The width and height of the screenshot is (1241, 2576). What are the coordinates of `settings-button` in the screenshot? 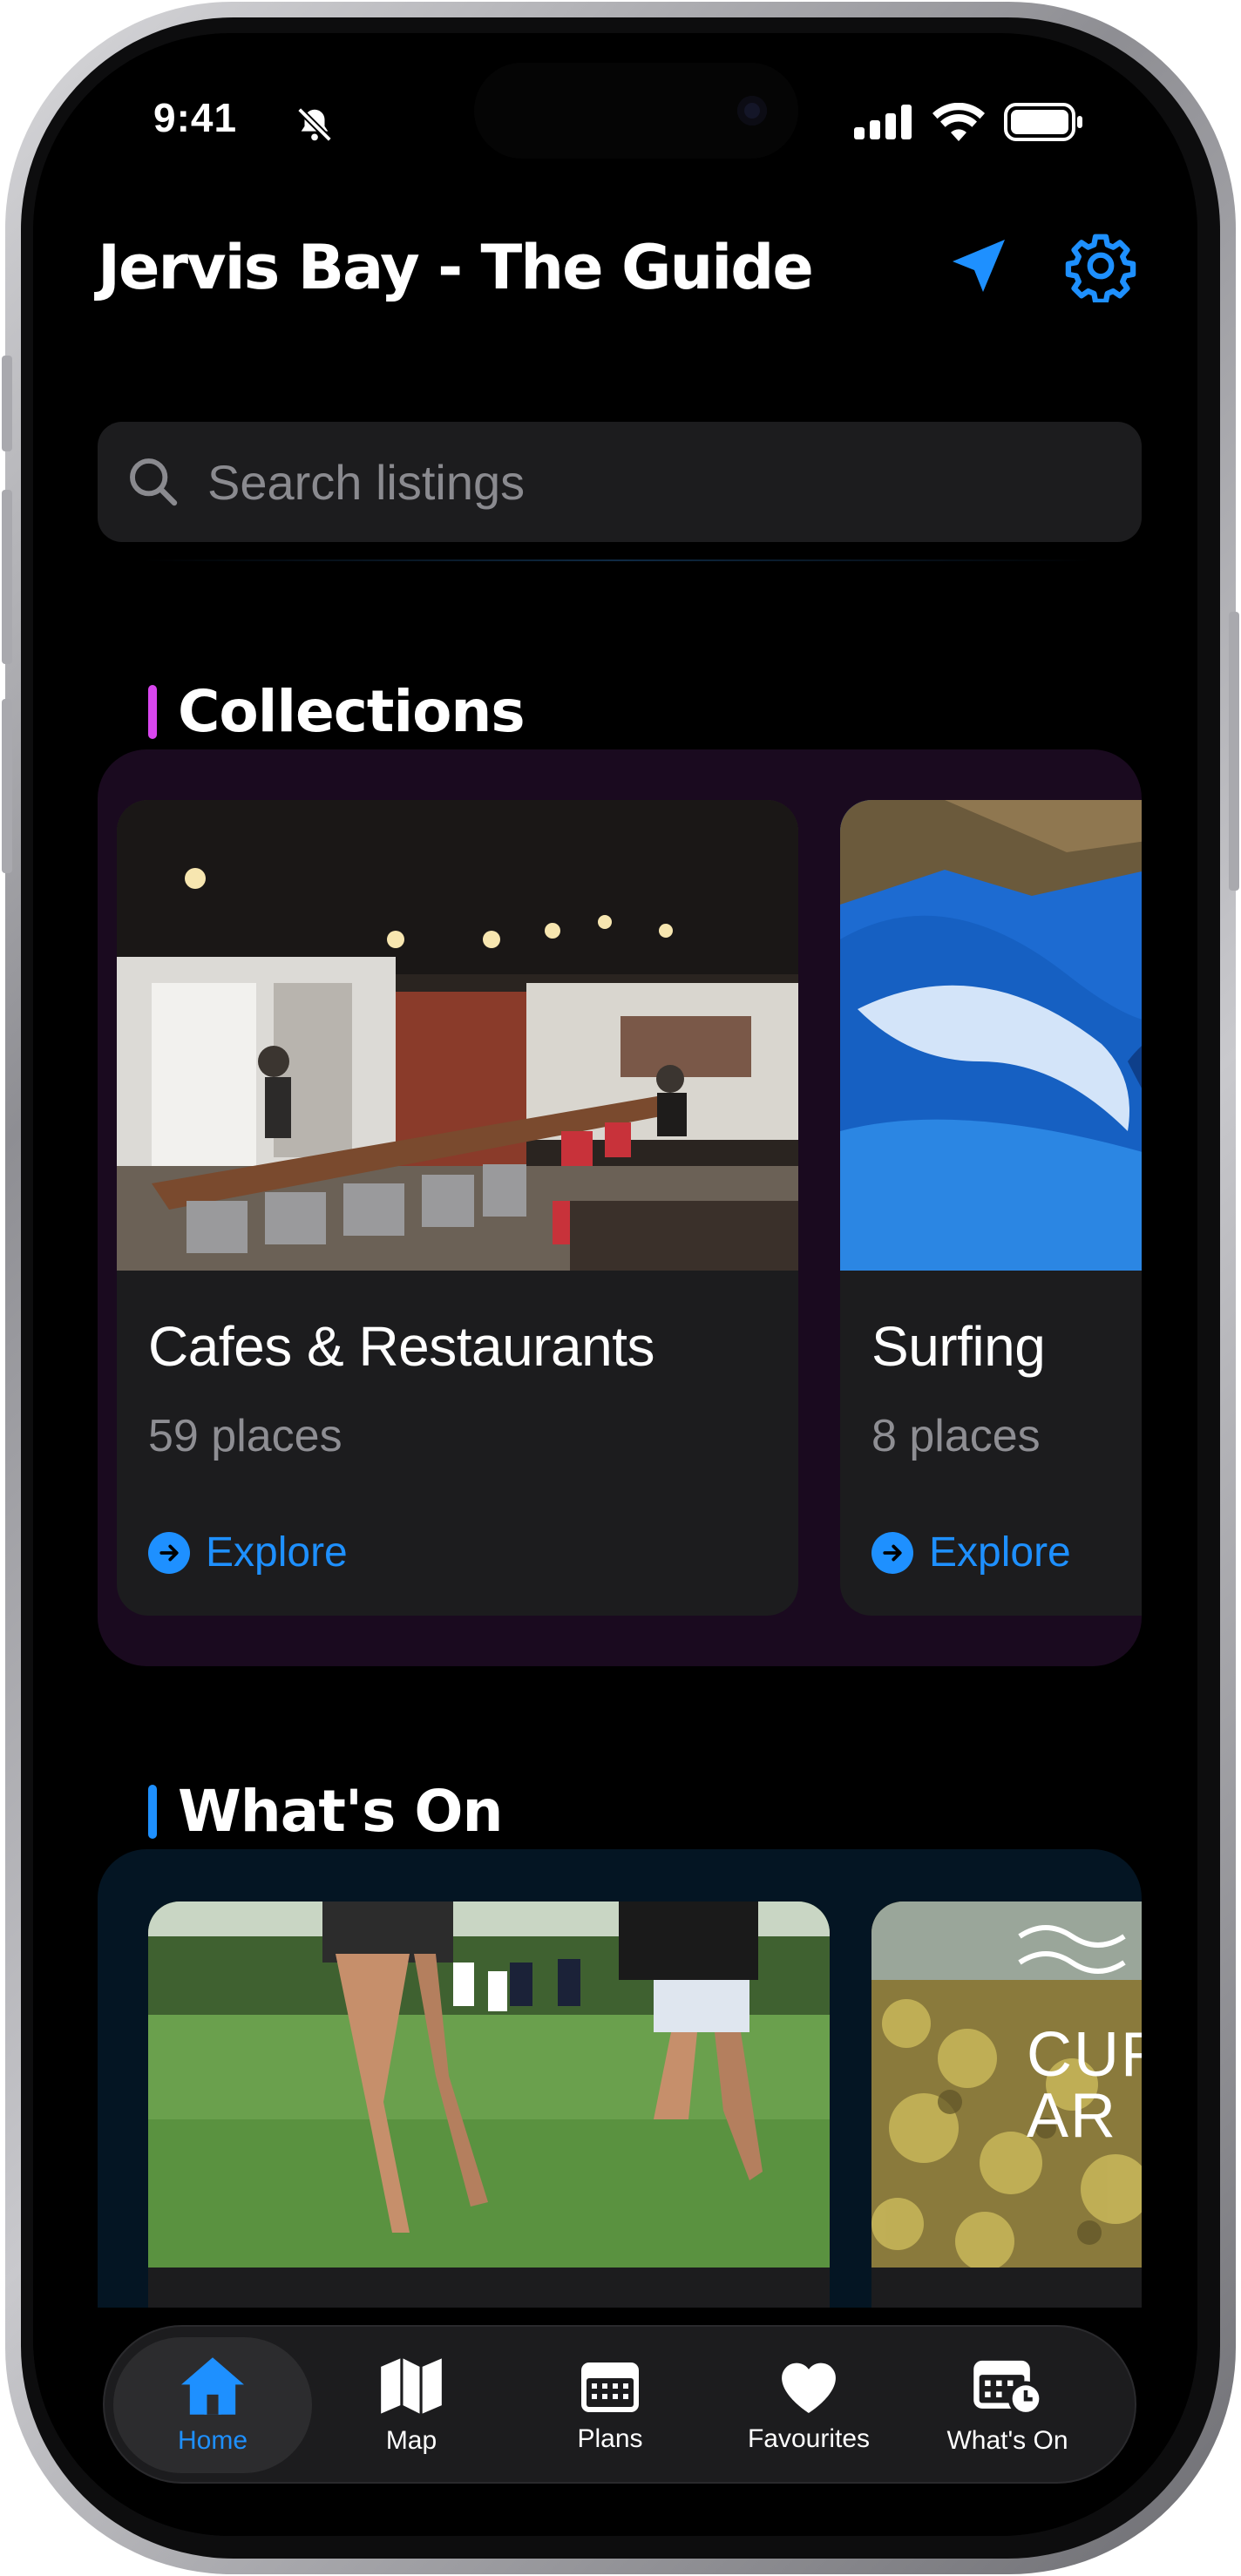 It's located at (1100, 266).